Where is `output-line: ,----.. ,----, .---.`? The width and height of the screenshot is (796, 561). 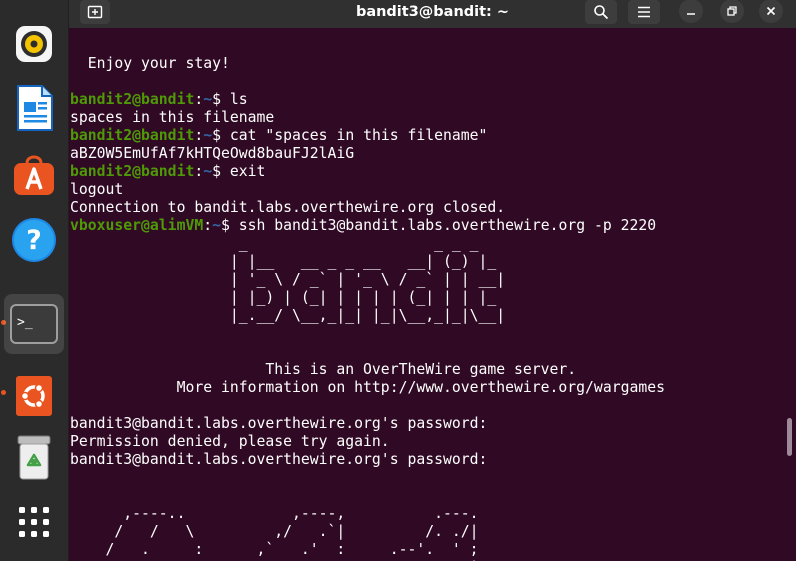 output-line: ,----.. ,----, .---. is located at coordinates (274, 513).